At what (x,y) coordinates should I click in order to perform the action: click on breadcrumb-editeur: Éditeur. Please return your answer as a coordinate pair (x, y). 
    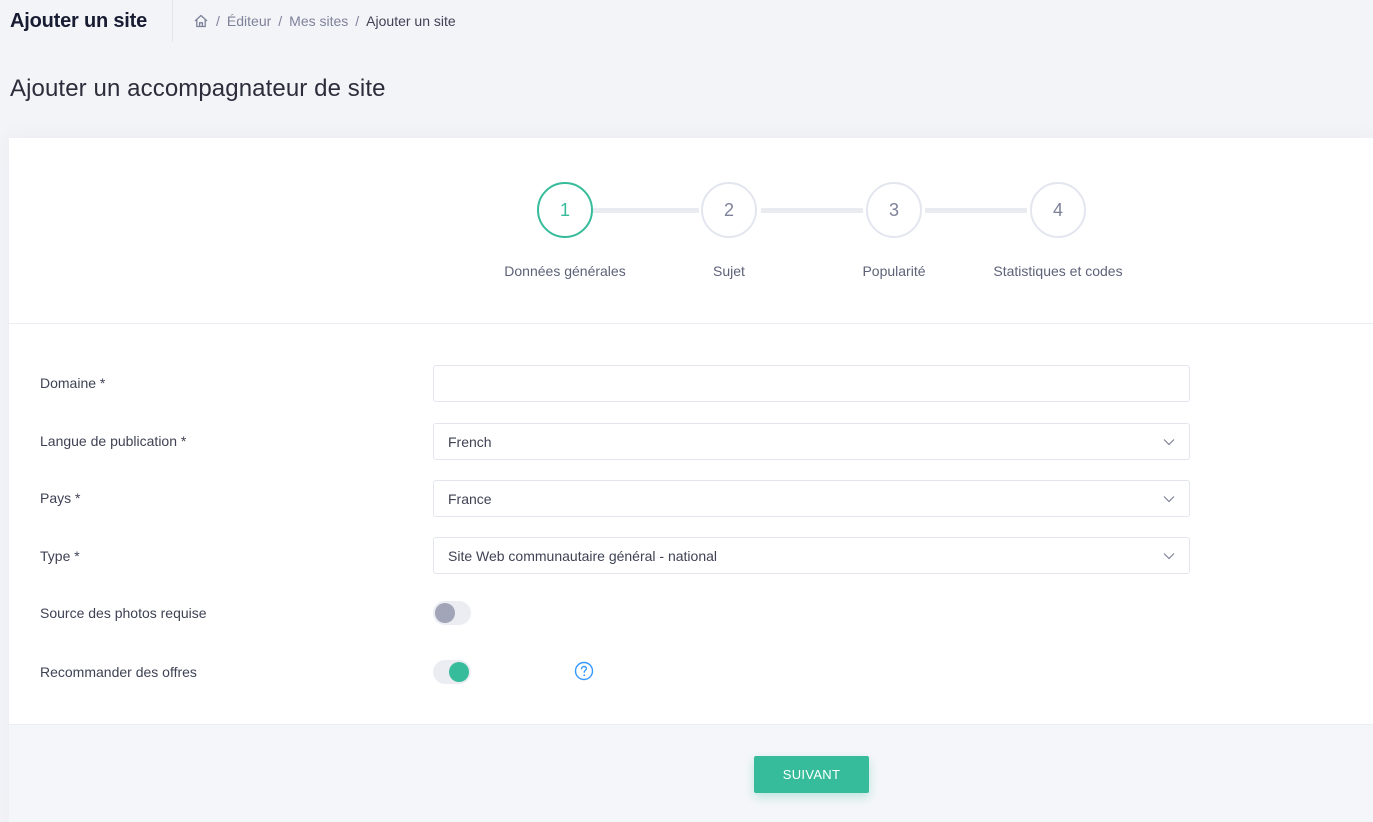
    Looking at the image, I should click on (249, 21).